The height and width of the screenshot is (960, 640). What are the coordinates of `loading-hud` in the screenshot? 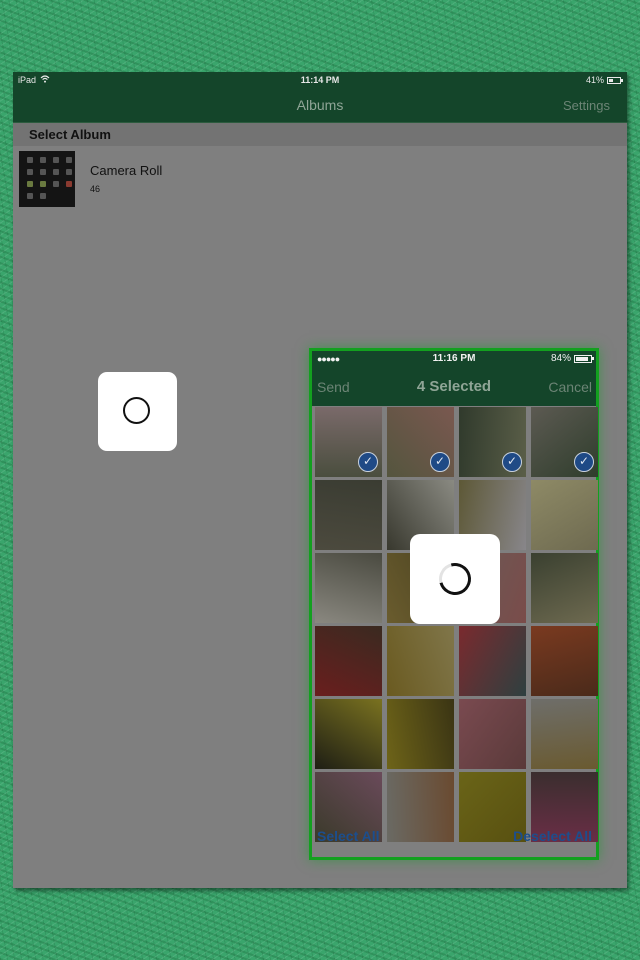 It's located at (137, 411).